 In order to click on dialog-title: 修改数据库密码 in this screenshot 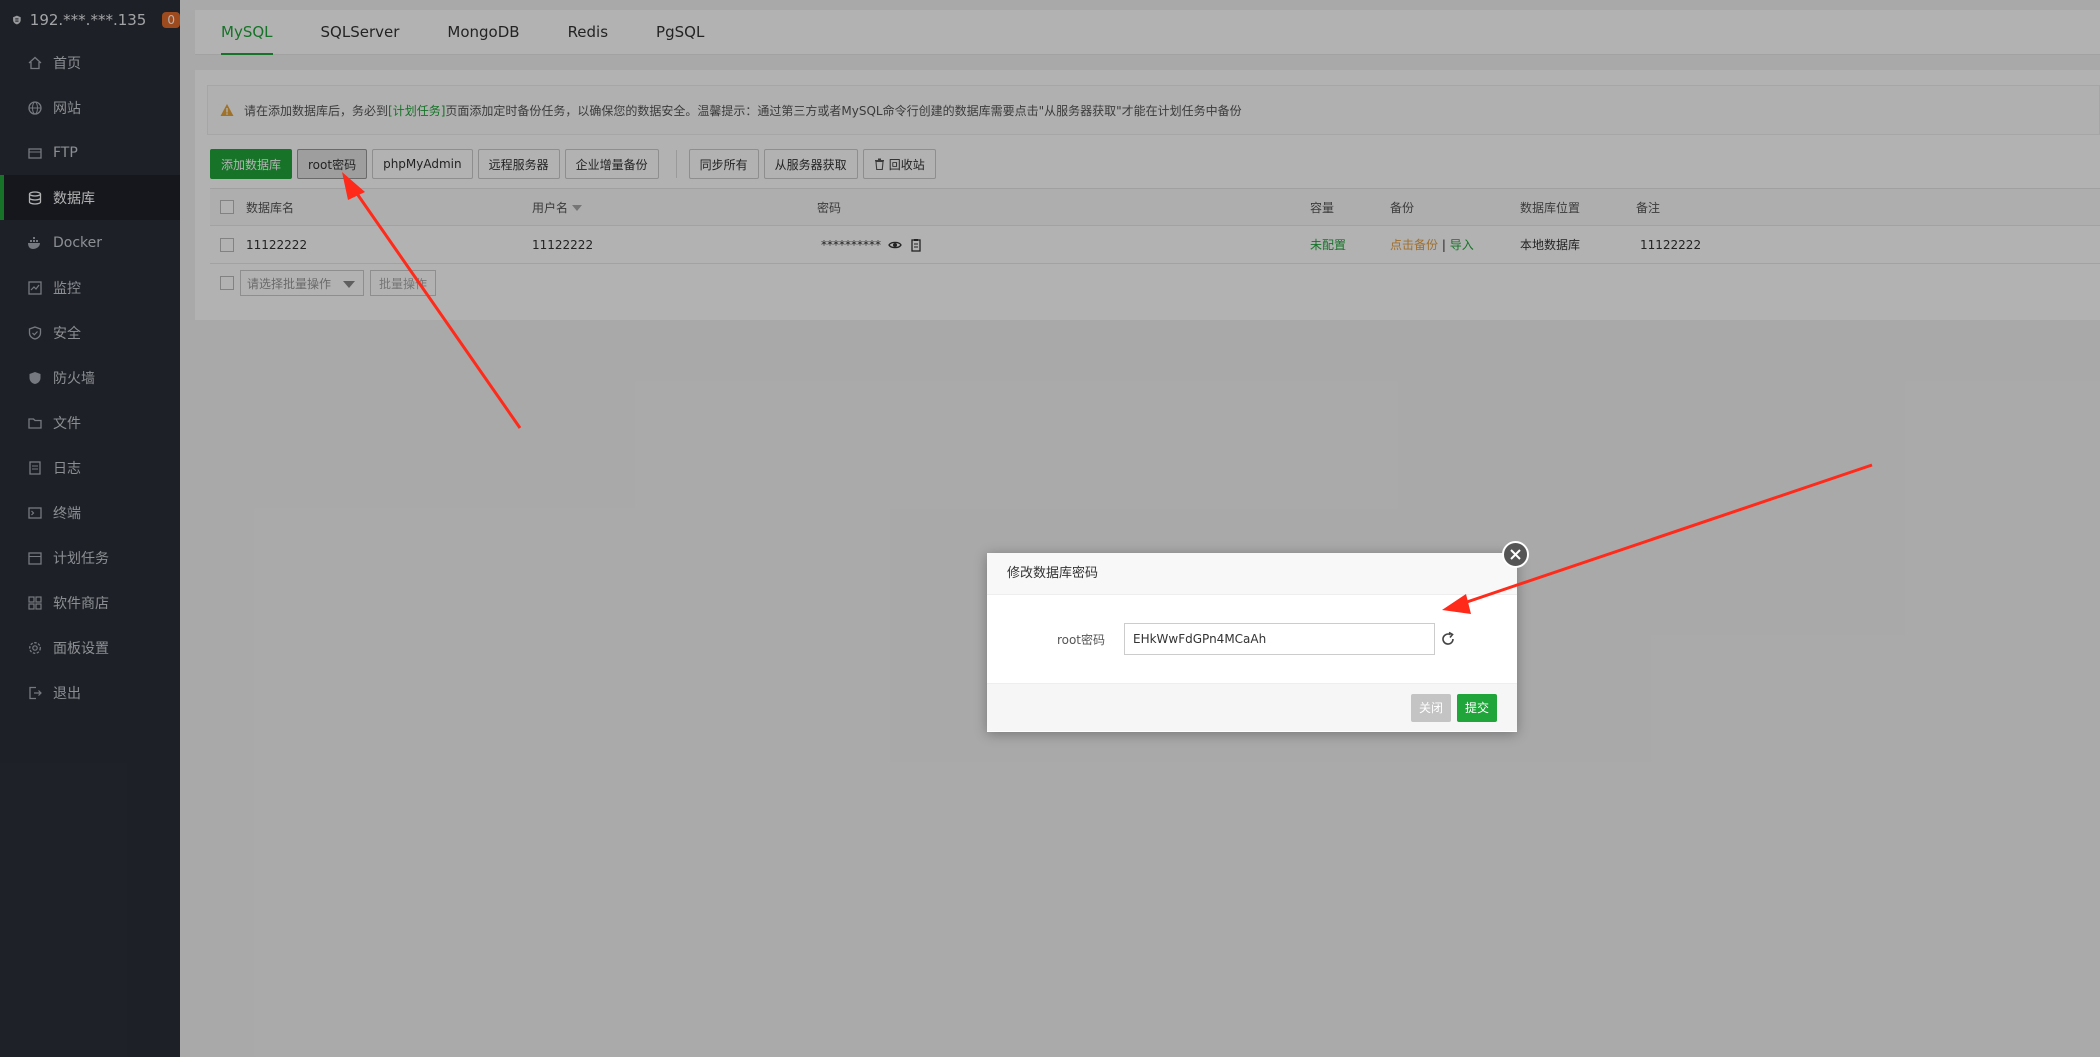, I will do `click(1252, 574)`.